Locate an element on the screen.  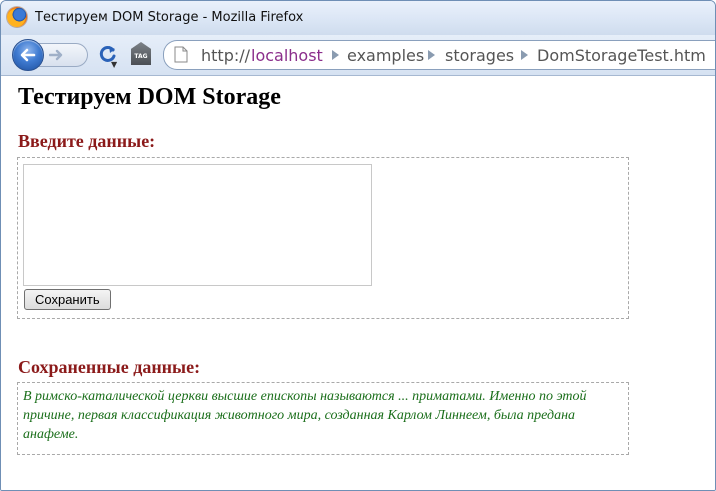
title-bar: Тестируем DOM Storage - Mozilla Firefox is located at coordinates (358, 18).